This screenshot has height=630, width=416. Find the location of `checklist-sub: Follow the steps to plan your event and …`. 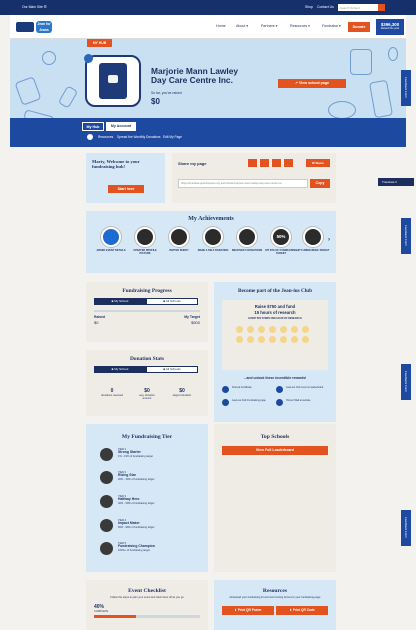

checklist-sub: Follow the steps to plan your event and … is located at coordinates (147, 597).